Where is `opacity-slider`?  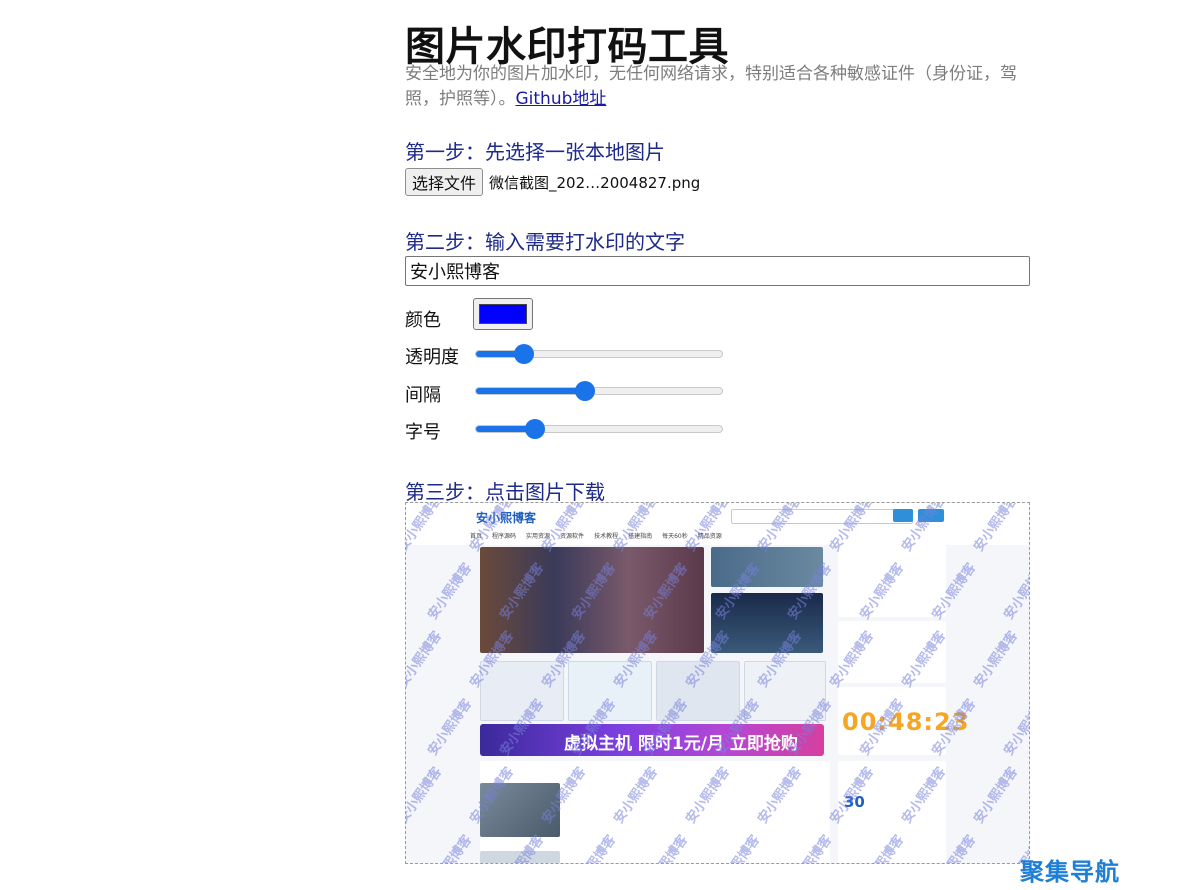 opacity-slider is located at coordinates (600, 354).